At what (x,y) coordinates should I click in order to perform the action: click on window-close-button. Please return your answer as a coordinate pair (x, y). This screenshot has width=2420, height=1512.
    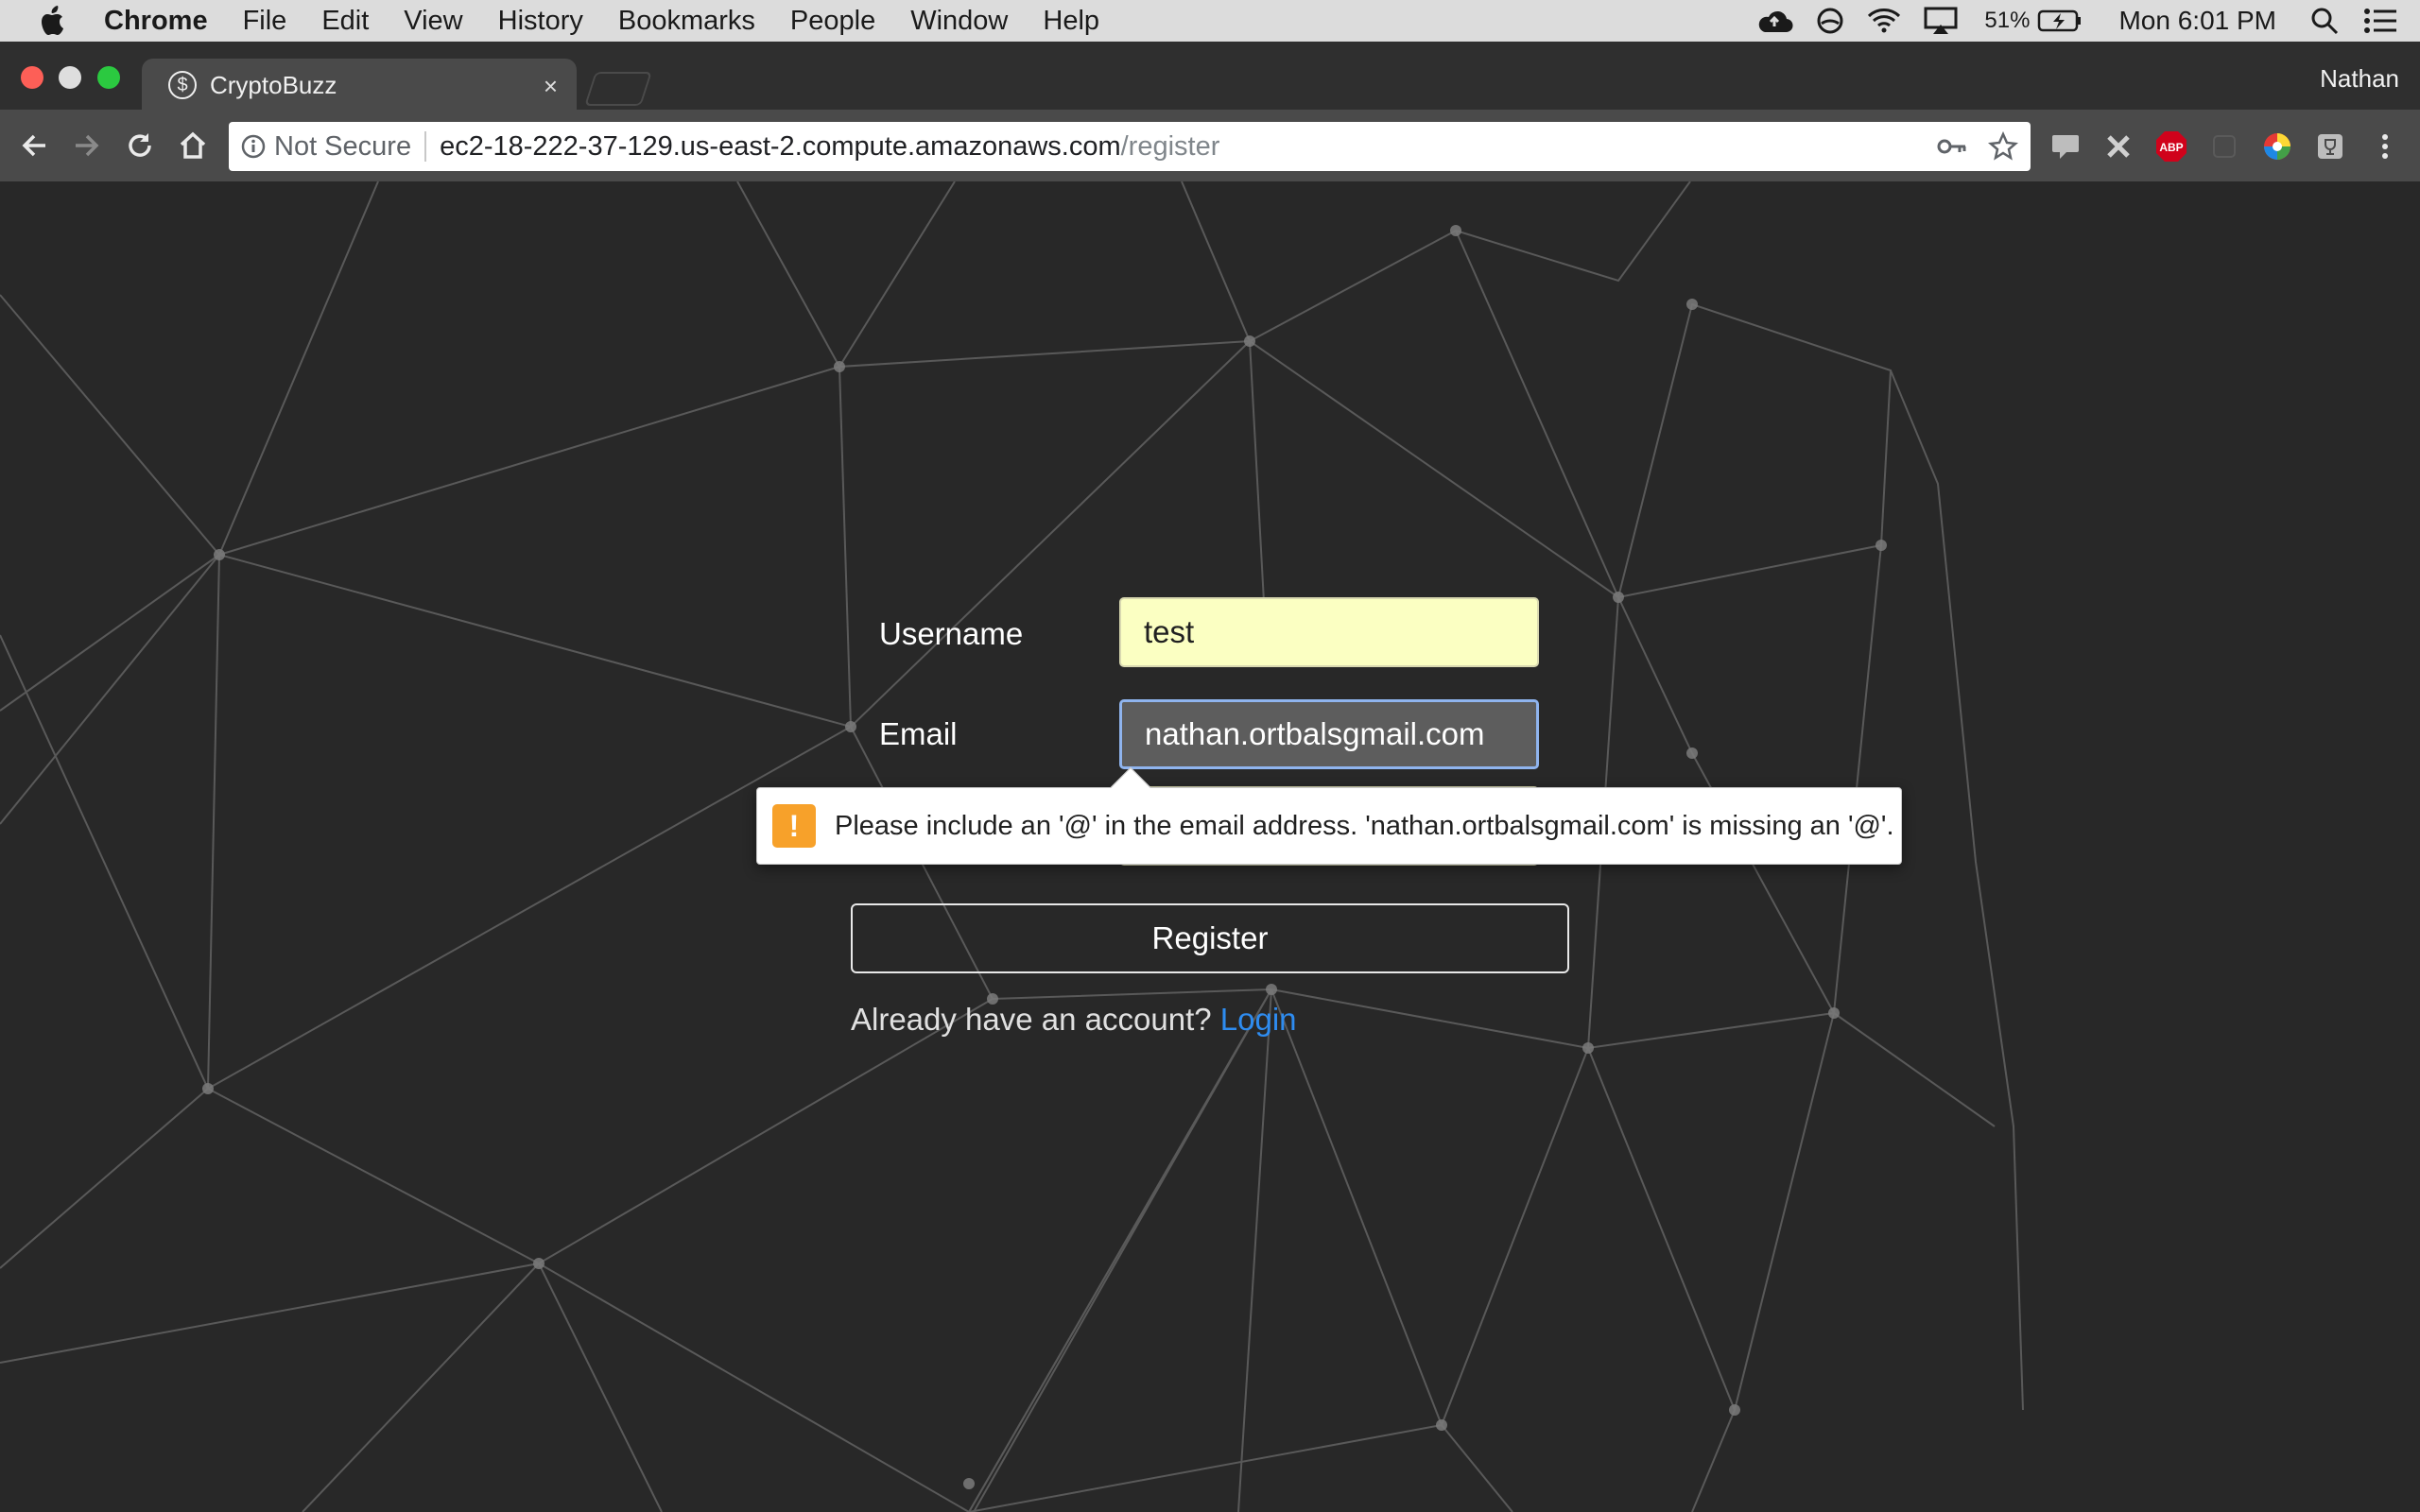
    Looking at the image, I should click on (32, 77).